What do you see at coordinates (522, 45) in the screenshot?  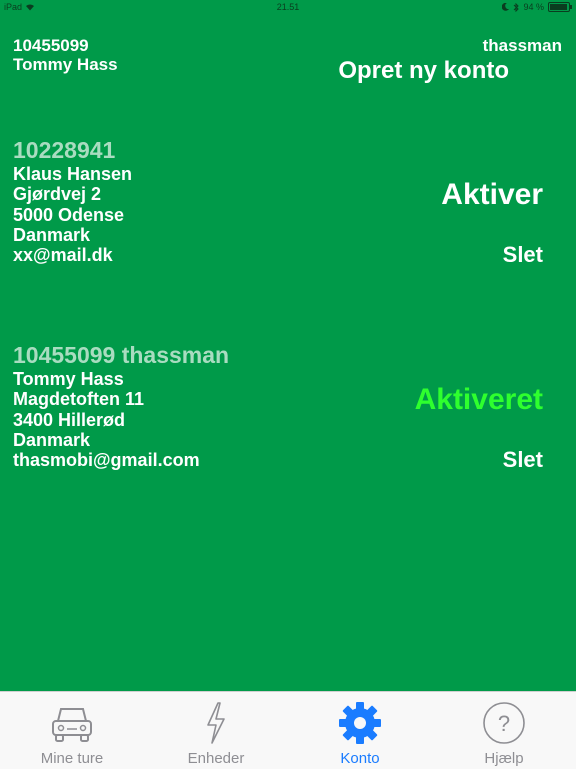 I see `current-username: thassman` at bounding box center [522, 45].